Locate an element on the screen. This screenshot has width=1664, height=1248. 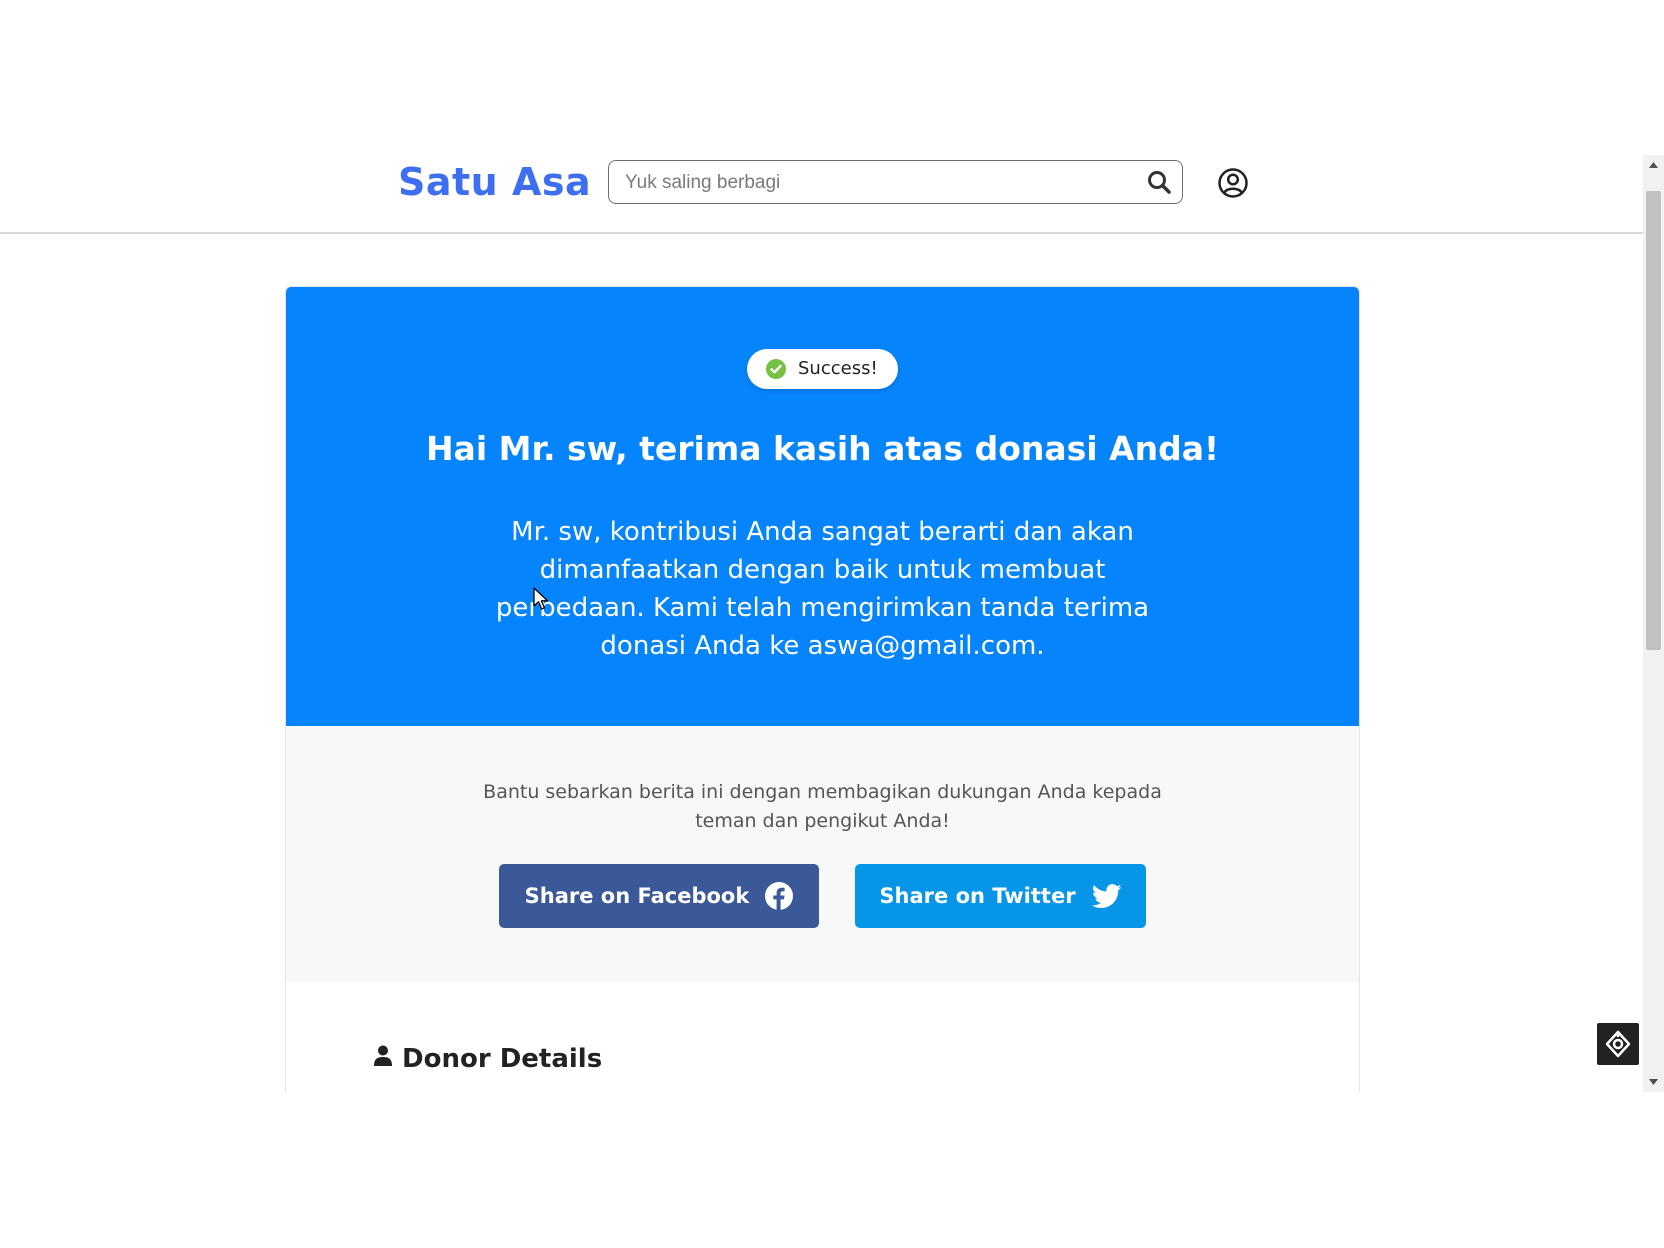
scroll-up-arrow-icon is located at coordinates (1653, 165).